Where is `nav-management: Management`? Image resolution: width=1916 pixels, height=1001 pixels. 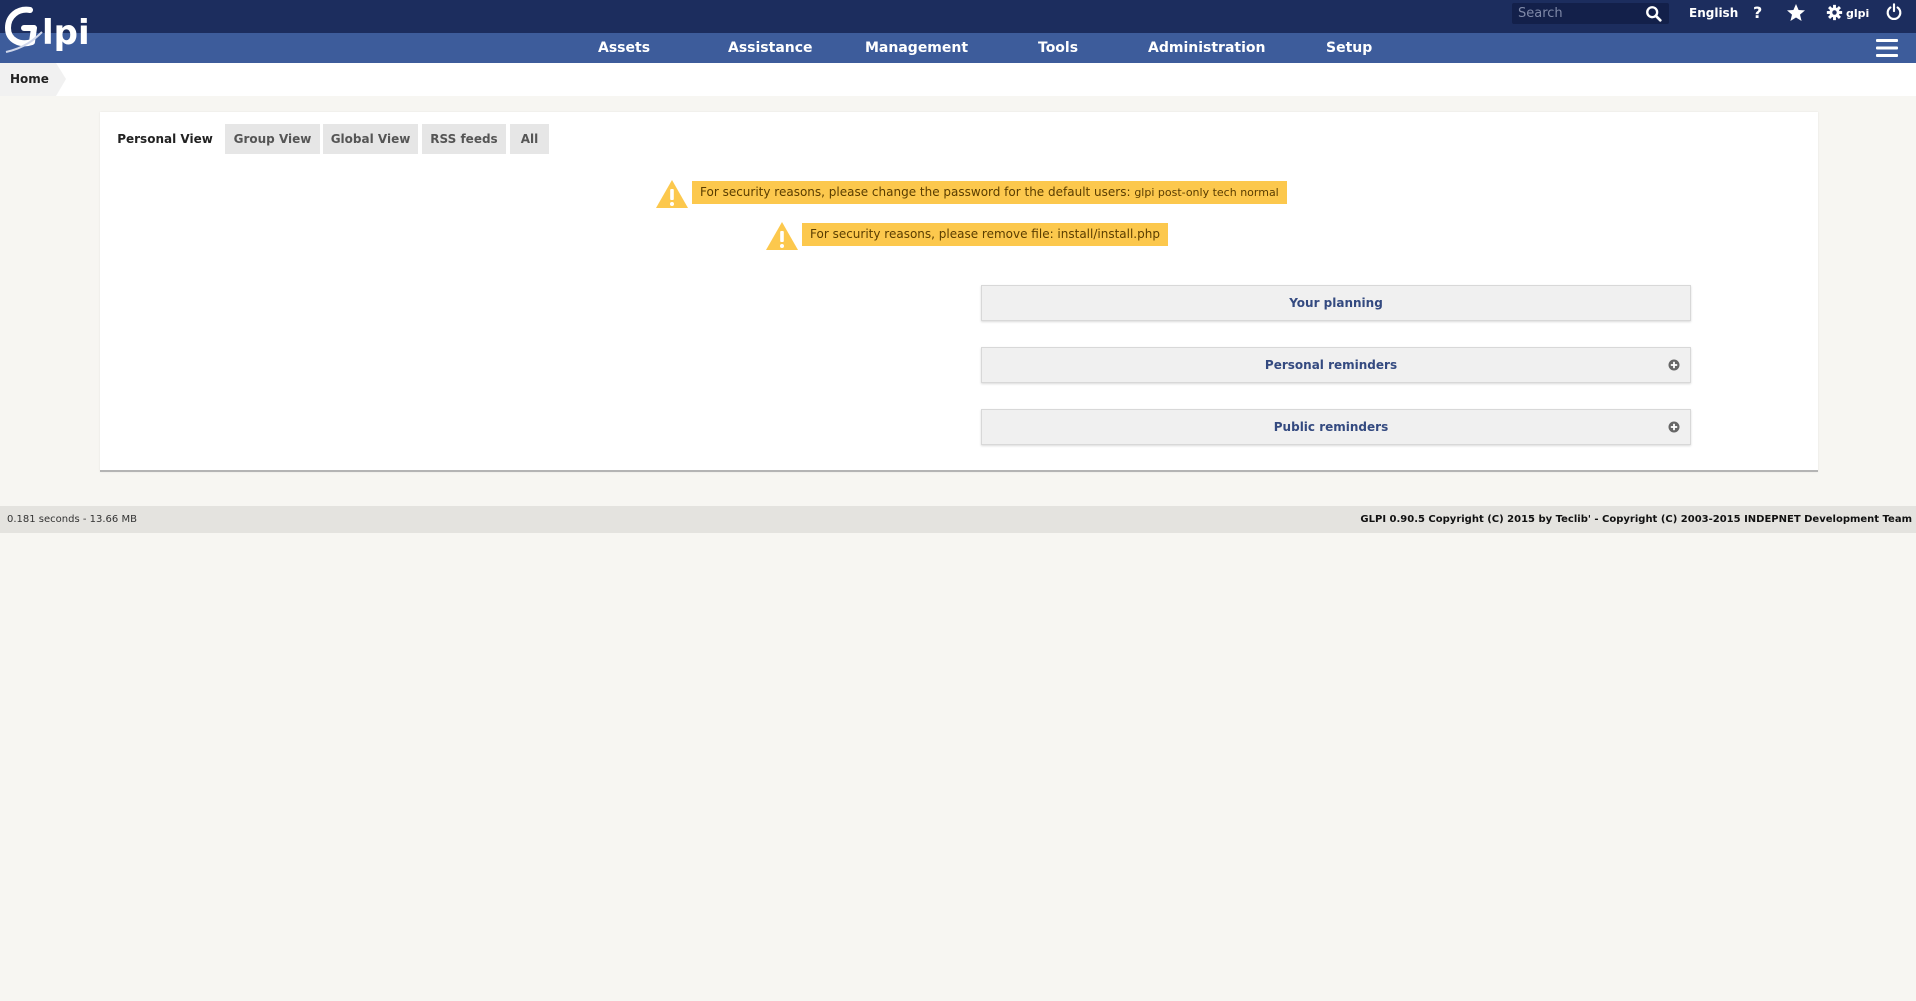
nav-management: Management is located at coordinates (916, 48).